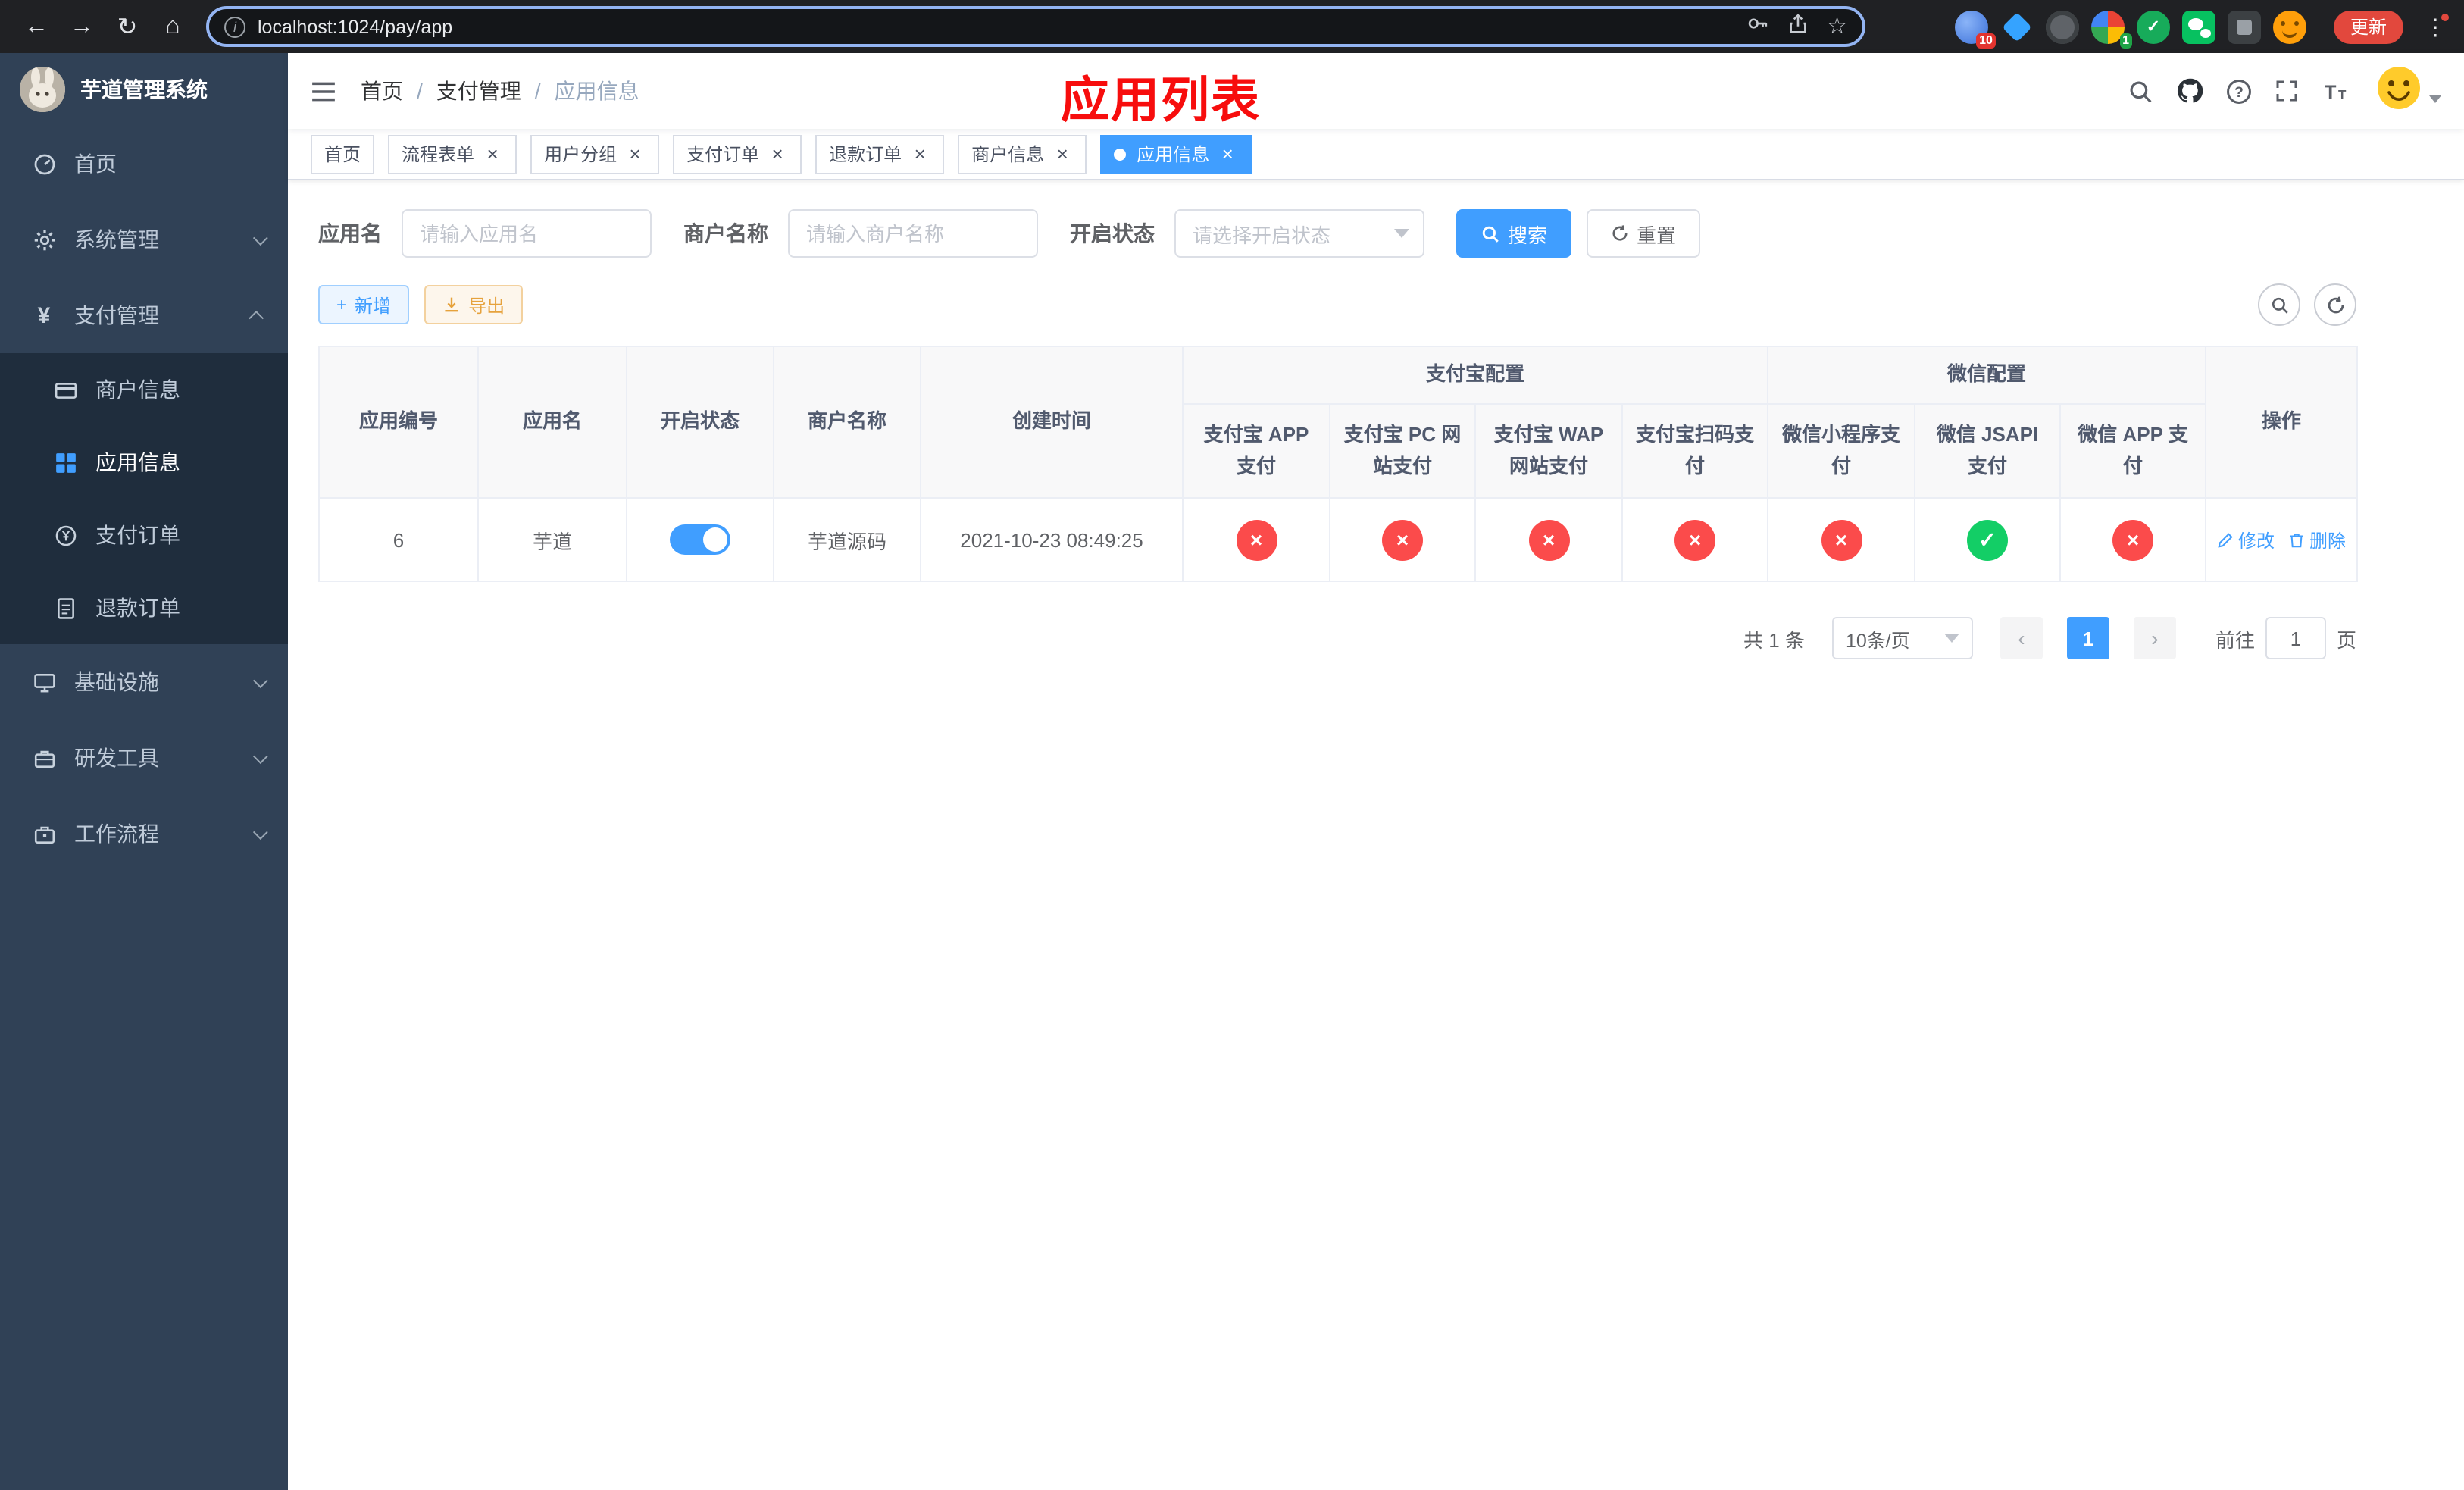  I want to click on extension-icon: 1, so click(2111, 29).